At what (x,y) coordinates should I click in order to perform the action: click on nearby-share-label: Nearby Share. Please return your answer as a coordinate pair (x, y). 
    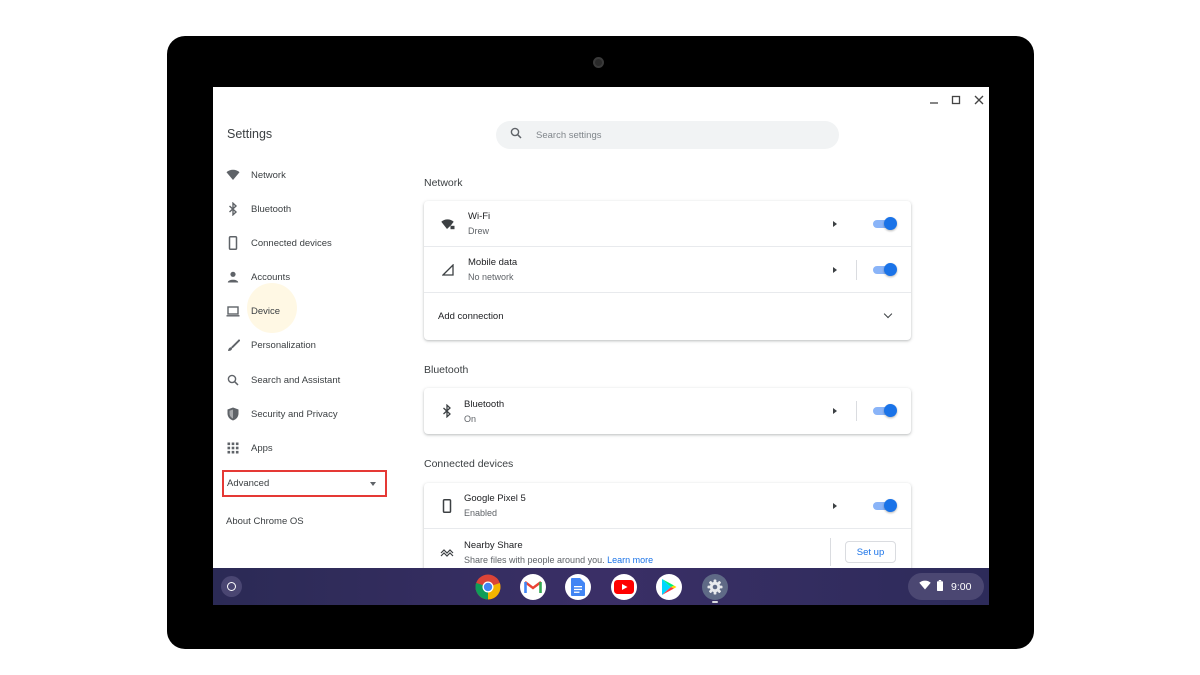
    Looking at the image, I should click on (493, 545).